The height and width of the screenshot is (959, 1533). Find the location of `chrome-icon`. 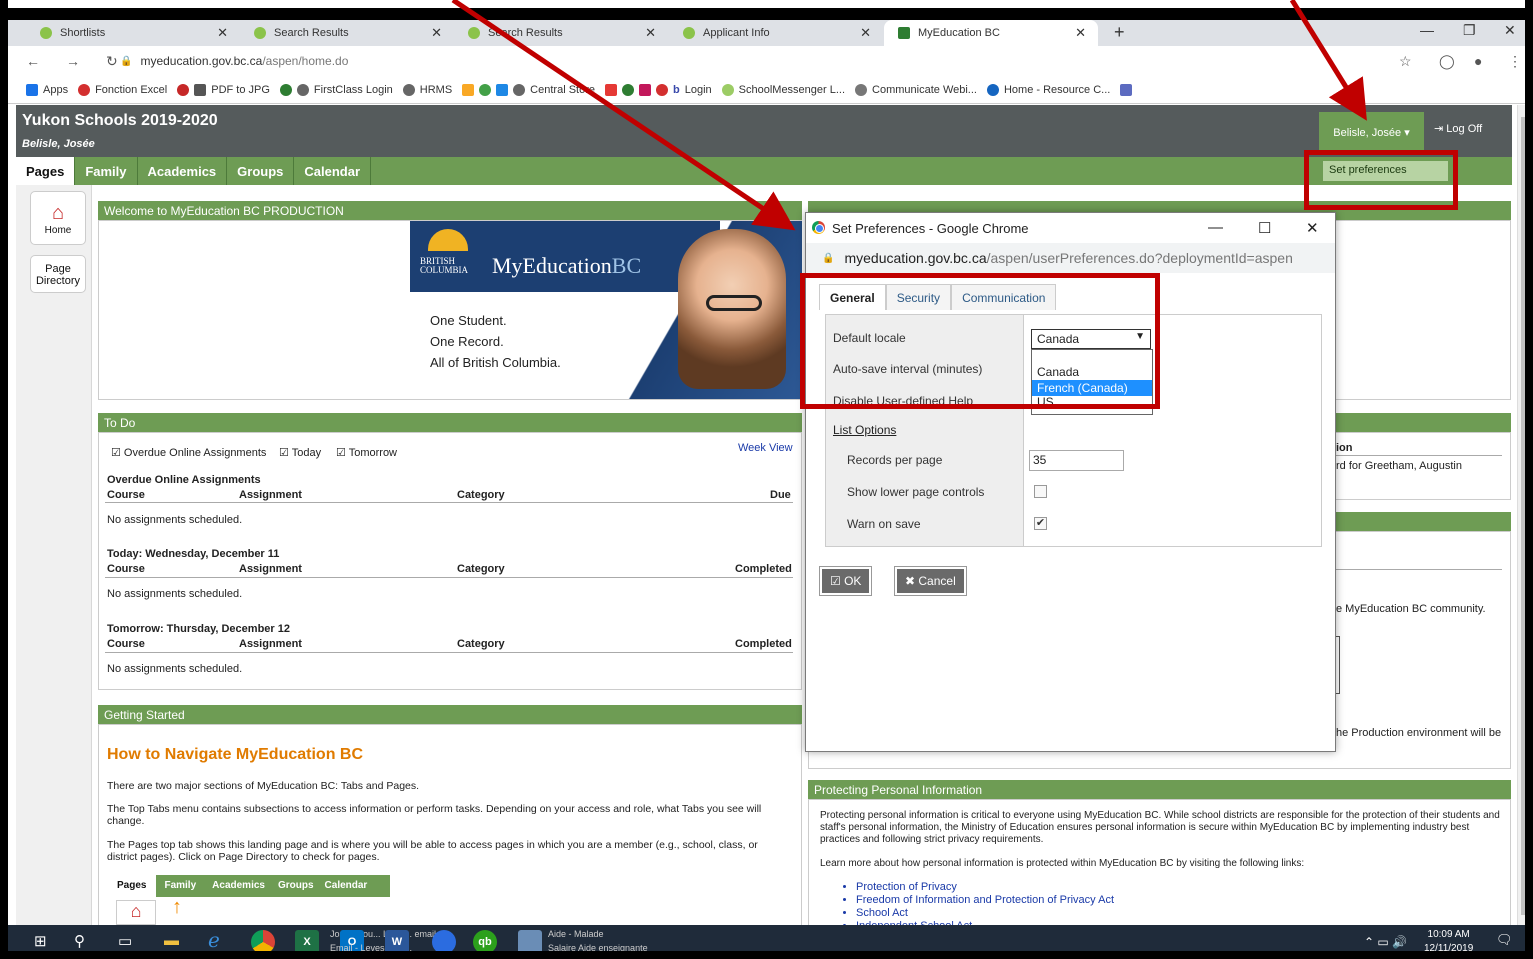

chrome-icon is located at coordinates (263, 940).